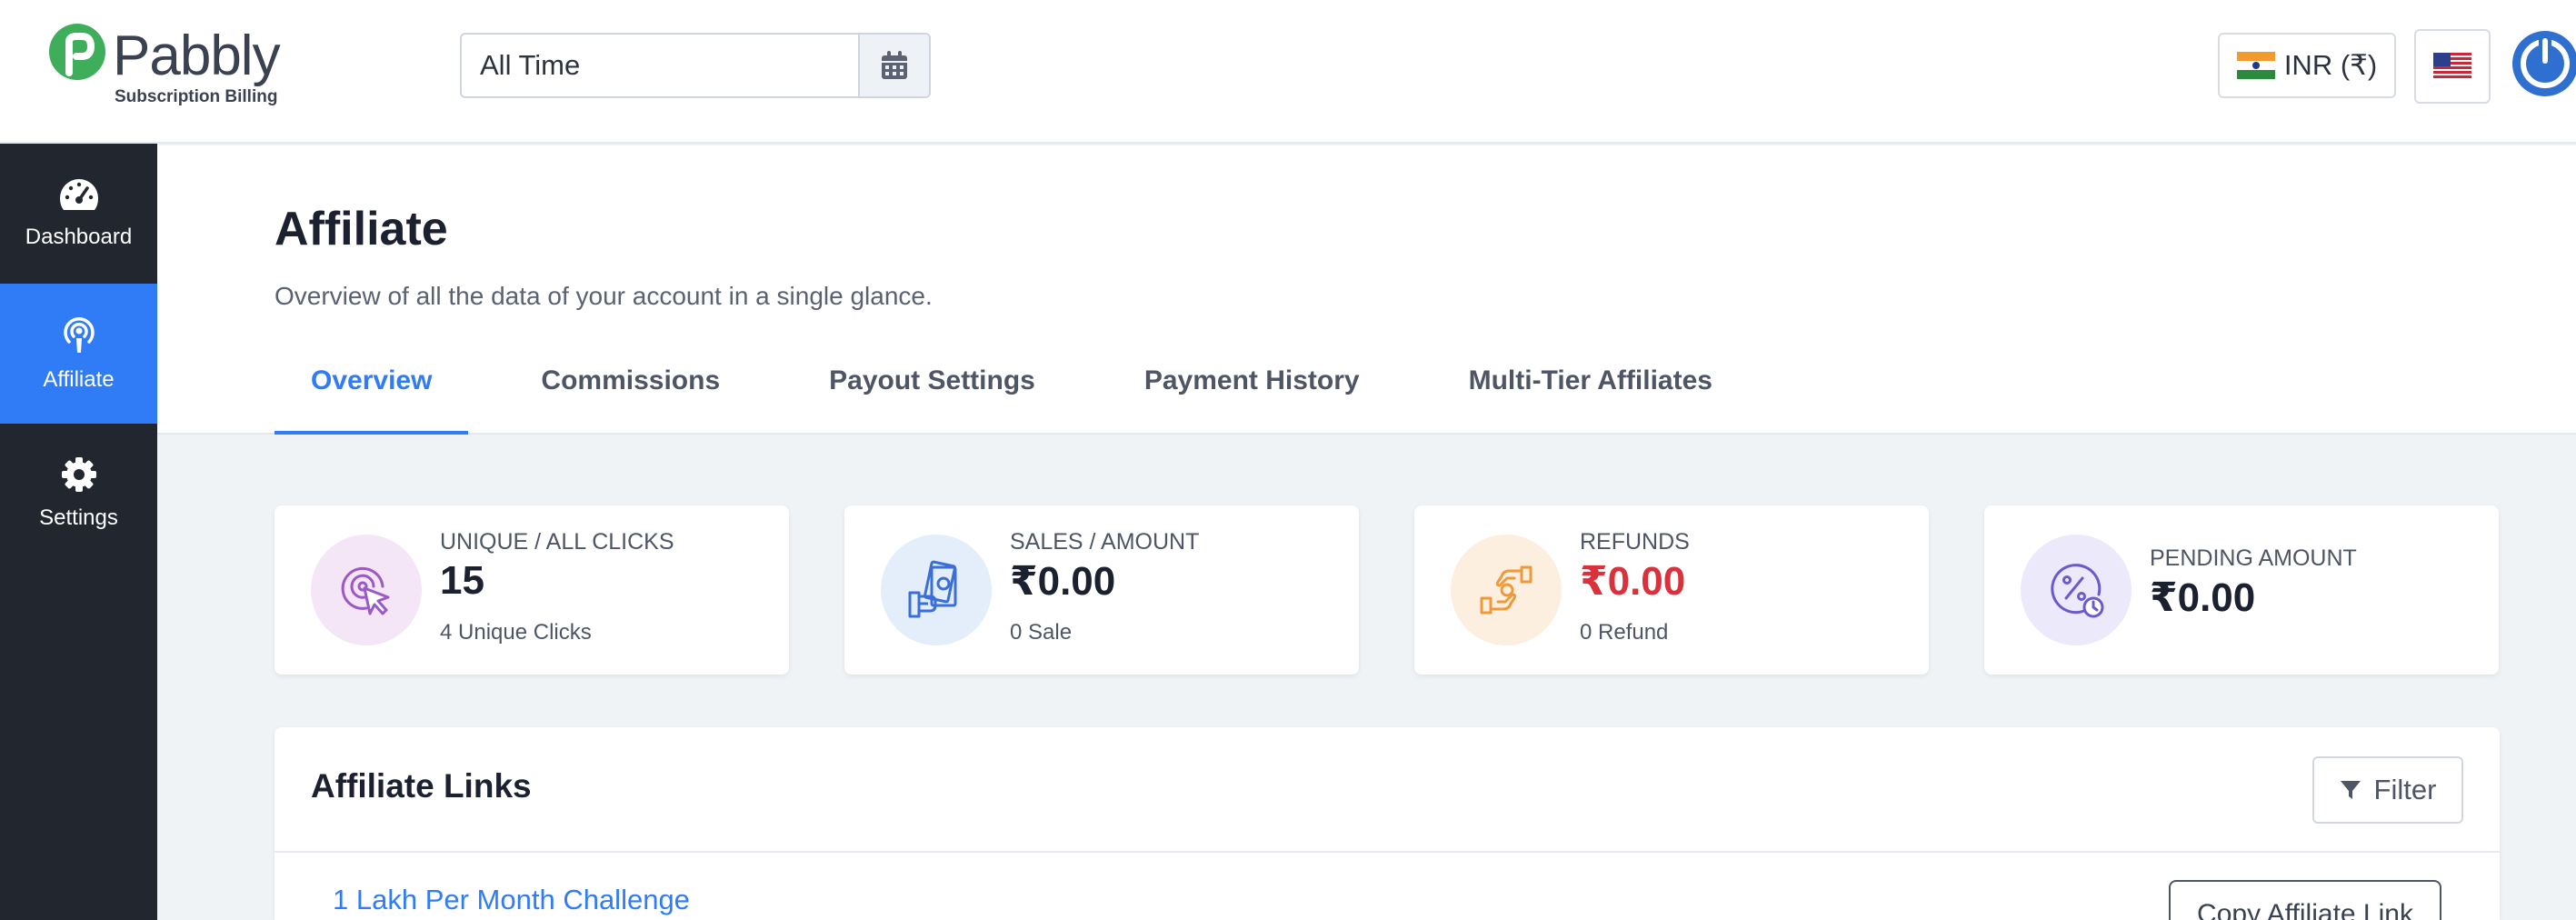  I want to click on filter-button: Filter, so click(2387, 790).